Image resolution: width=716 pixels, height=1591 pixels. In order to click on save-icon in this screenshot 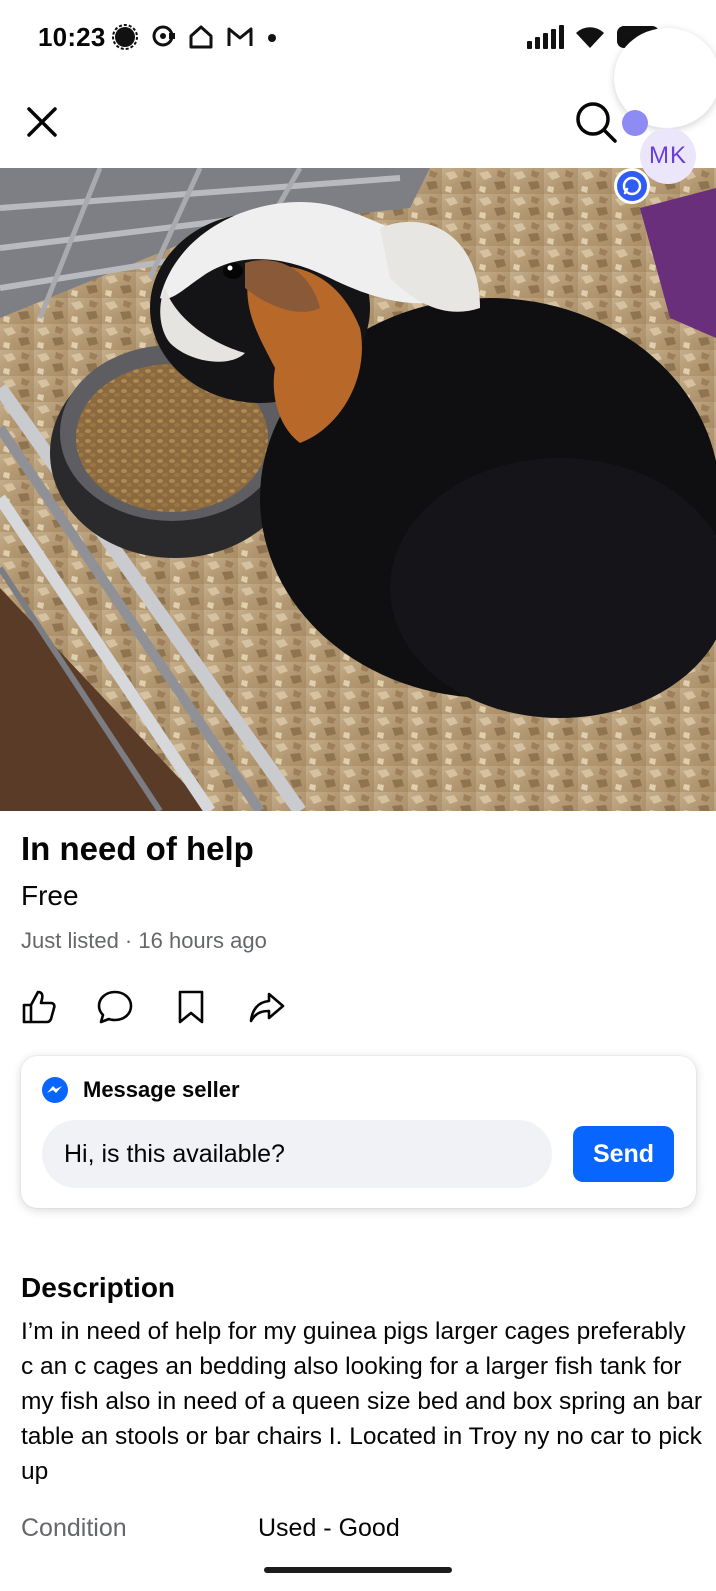, I will do `click(191, 1007)`.